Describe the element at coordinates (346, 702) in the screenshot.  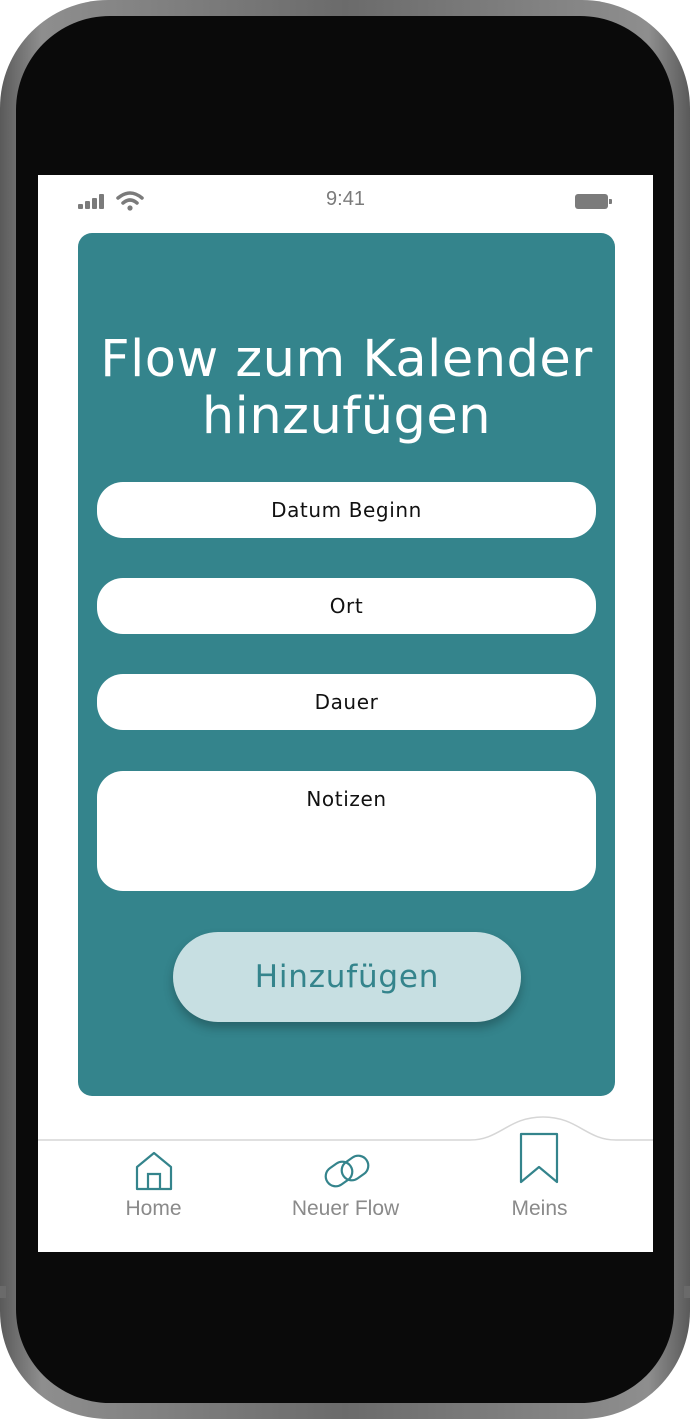
I see `duration-field: Dauer` at that location.